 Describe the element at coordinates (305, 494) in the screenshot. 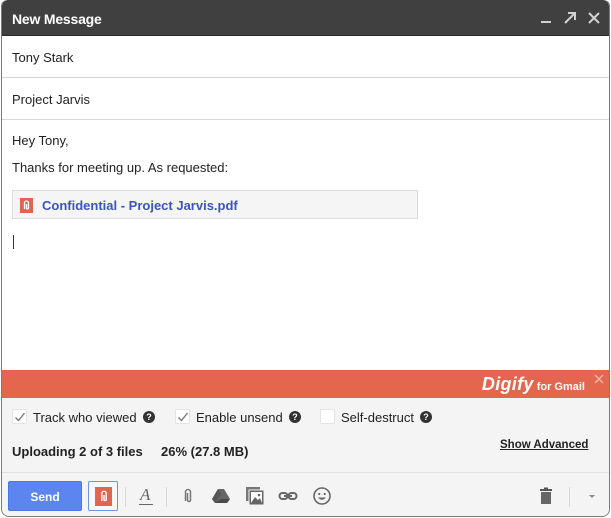

I see `compose-toolbar: Send A` at that location.